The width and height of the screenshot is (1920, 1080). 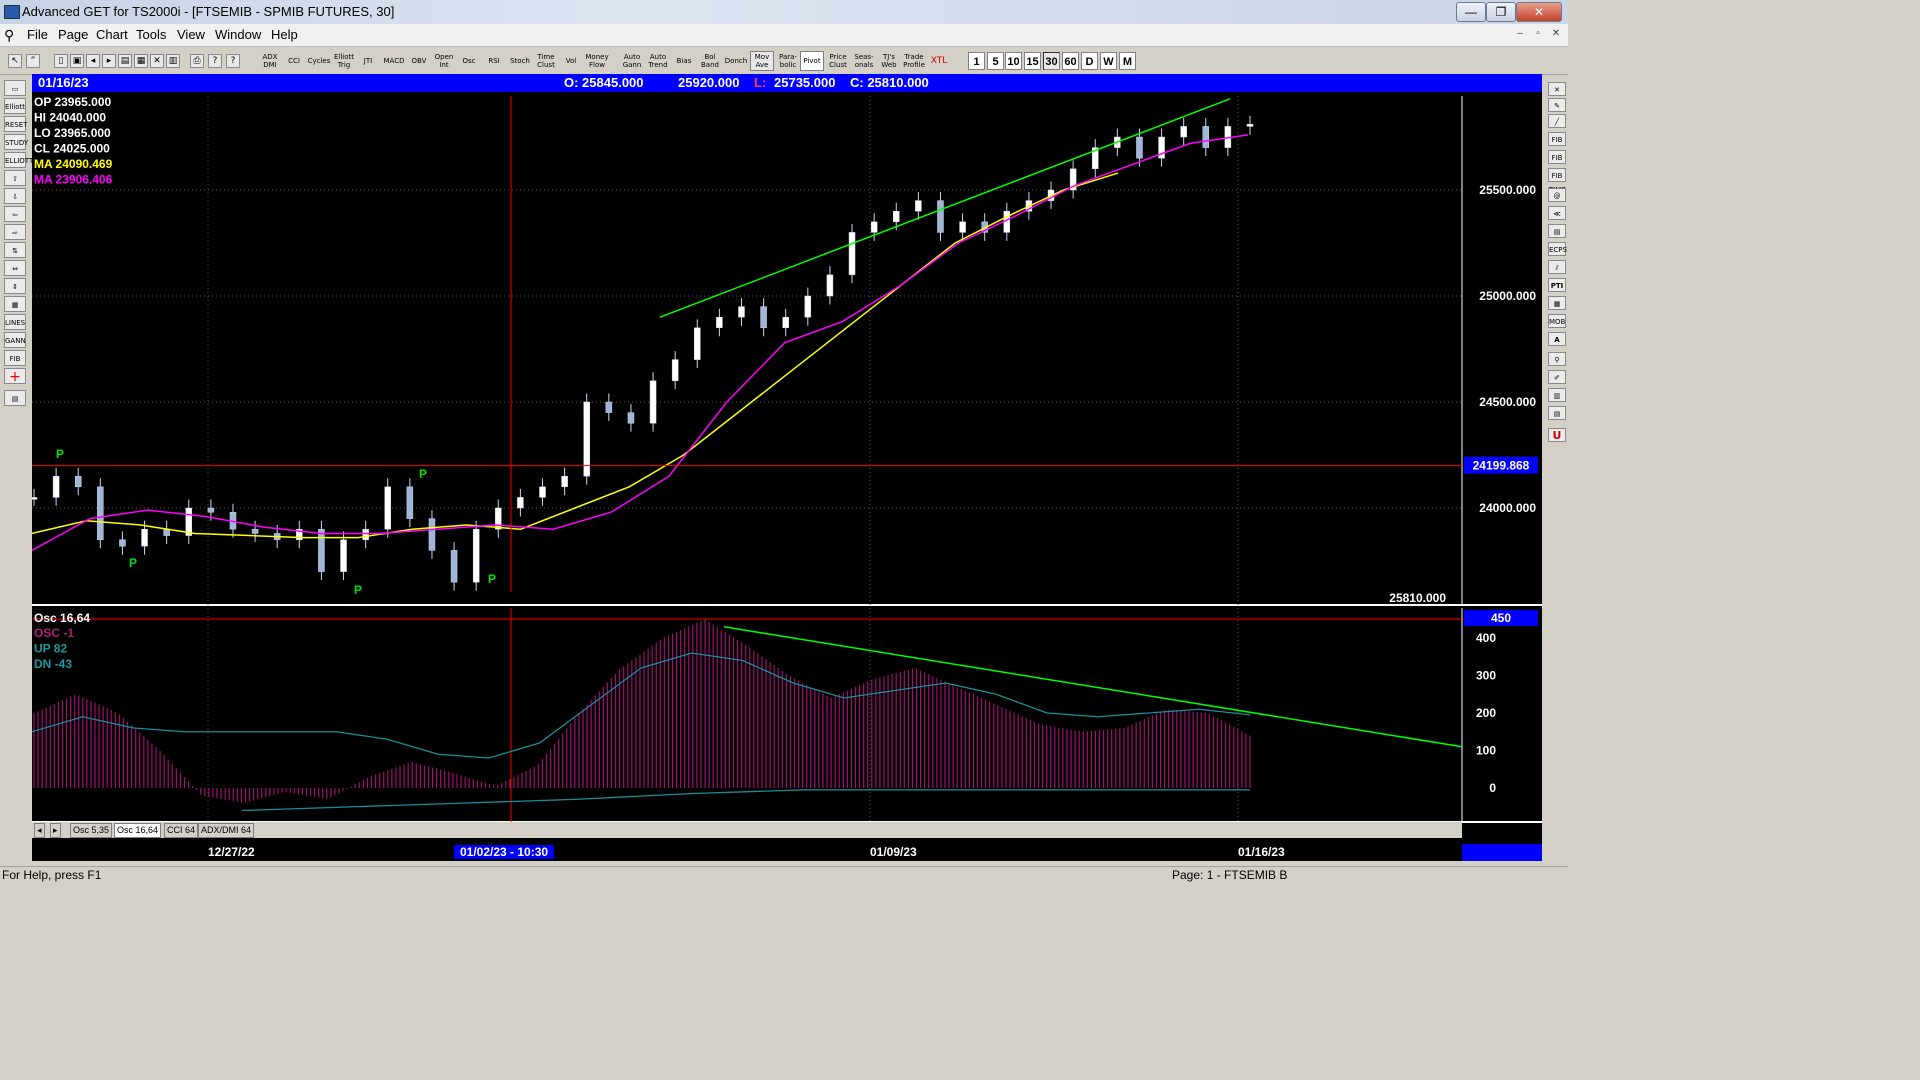 I want to click on fib-icon: FIB, so click(x=15, y=358).